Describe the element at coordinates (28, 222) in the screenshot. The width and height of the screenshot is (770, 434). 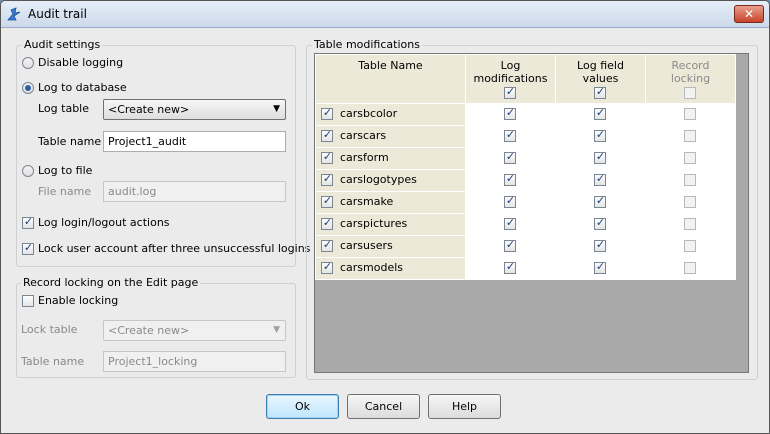
I see `log-login-checkbox` at that location.